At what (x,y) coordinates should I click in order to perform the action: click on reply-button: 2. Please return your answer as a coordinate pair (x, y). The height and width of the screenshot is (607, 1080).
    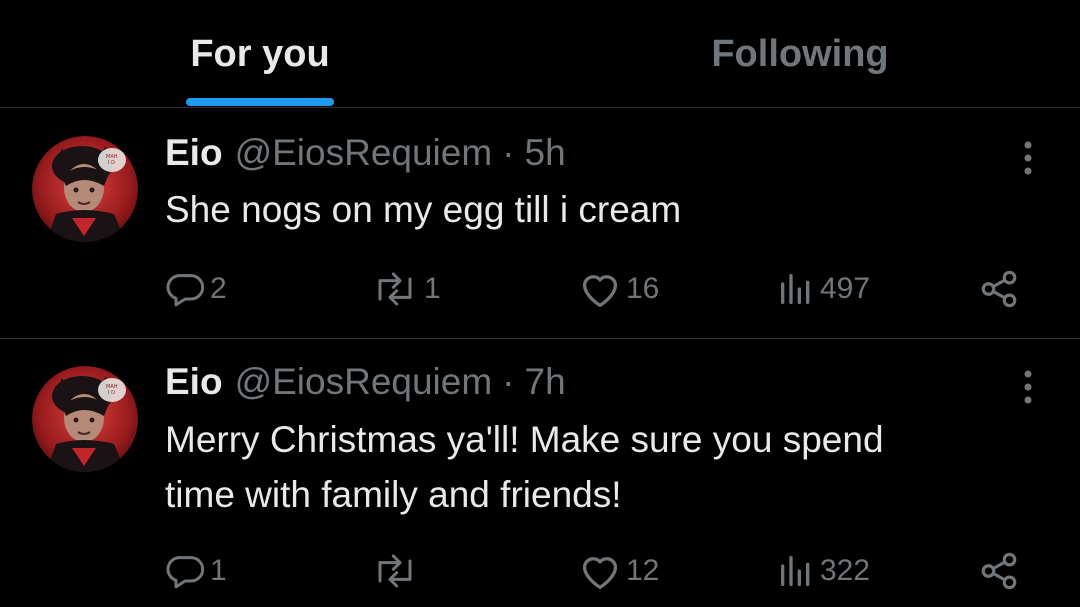
    Looking at the image, I should click on (196, 289).